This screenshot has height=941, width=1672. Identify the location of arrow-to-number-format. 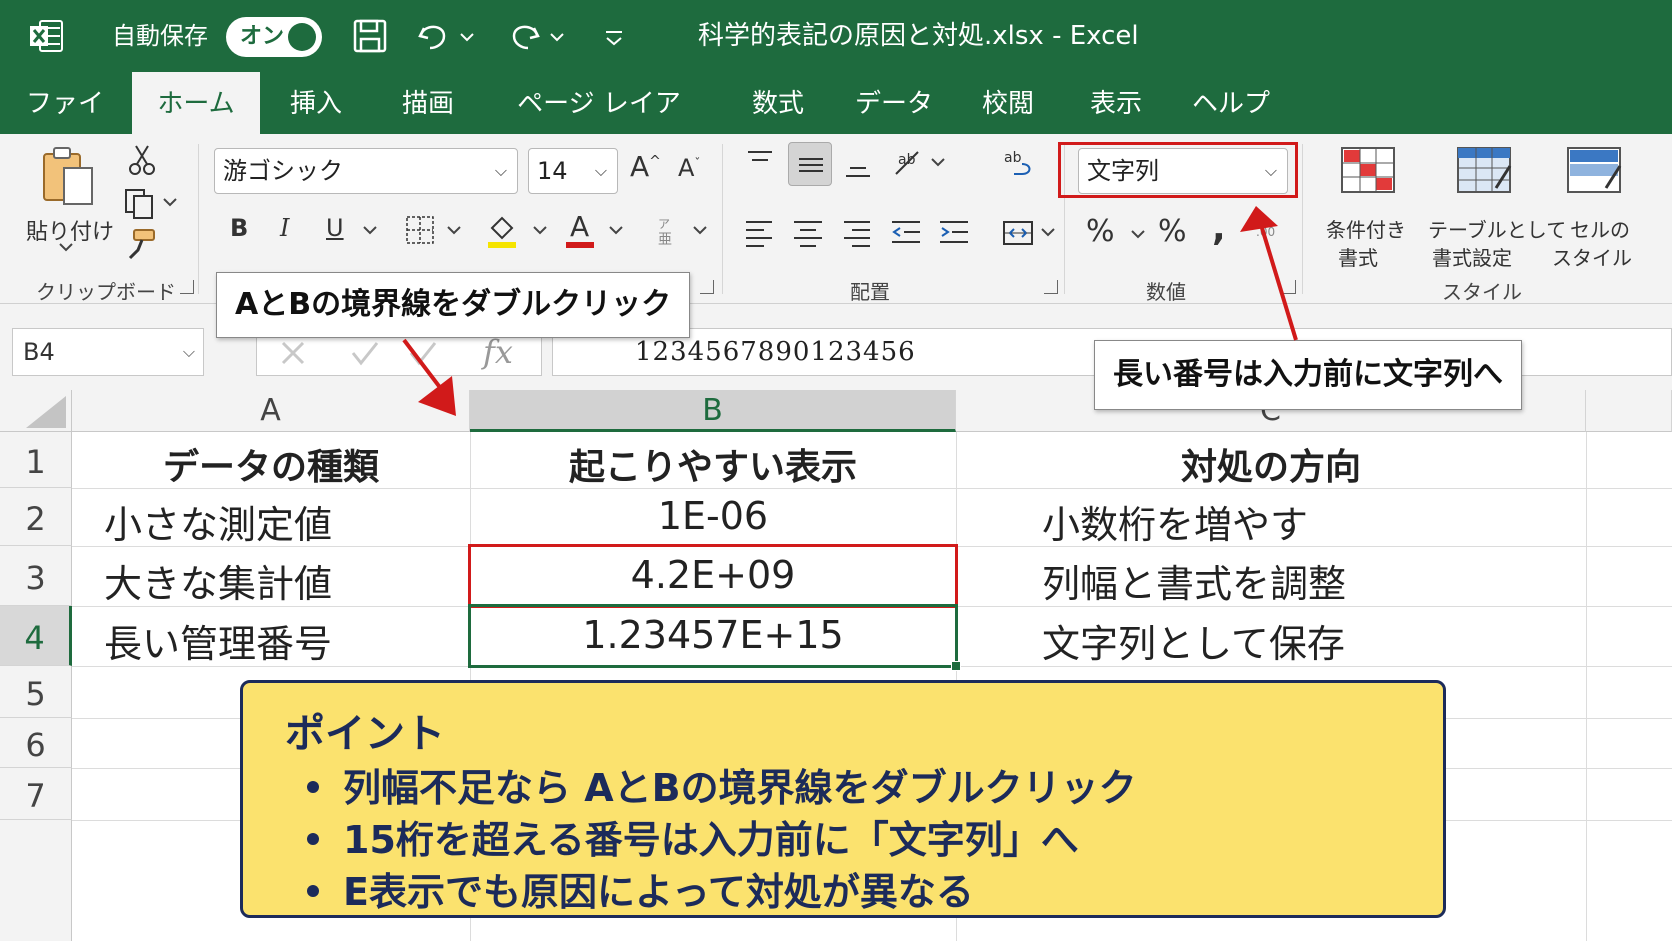
(1279, 284).